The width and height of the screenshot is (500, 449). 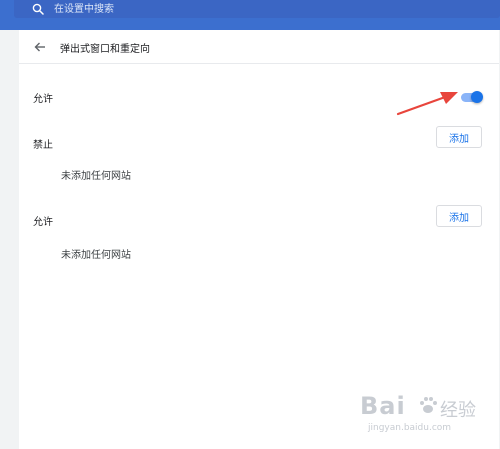 I want to click on search-box, so click(x=257, y=9).